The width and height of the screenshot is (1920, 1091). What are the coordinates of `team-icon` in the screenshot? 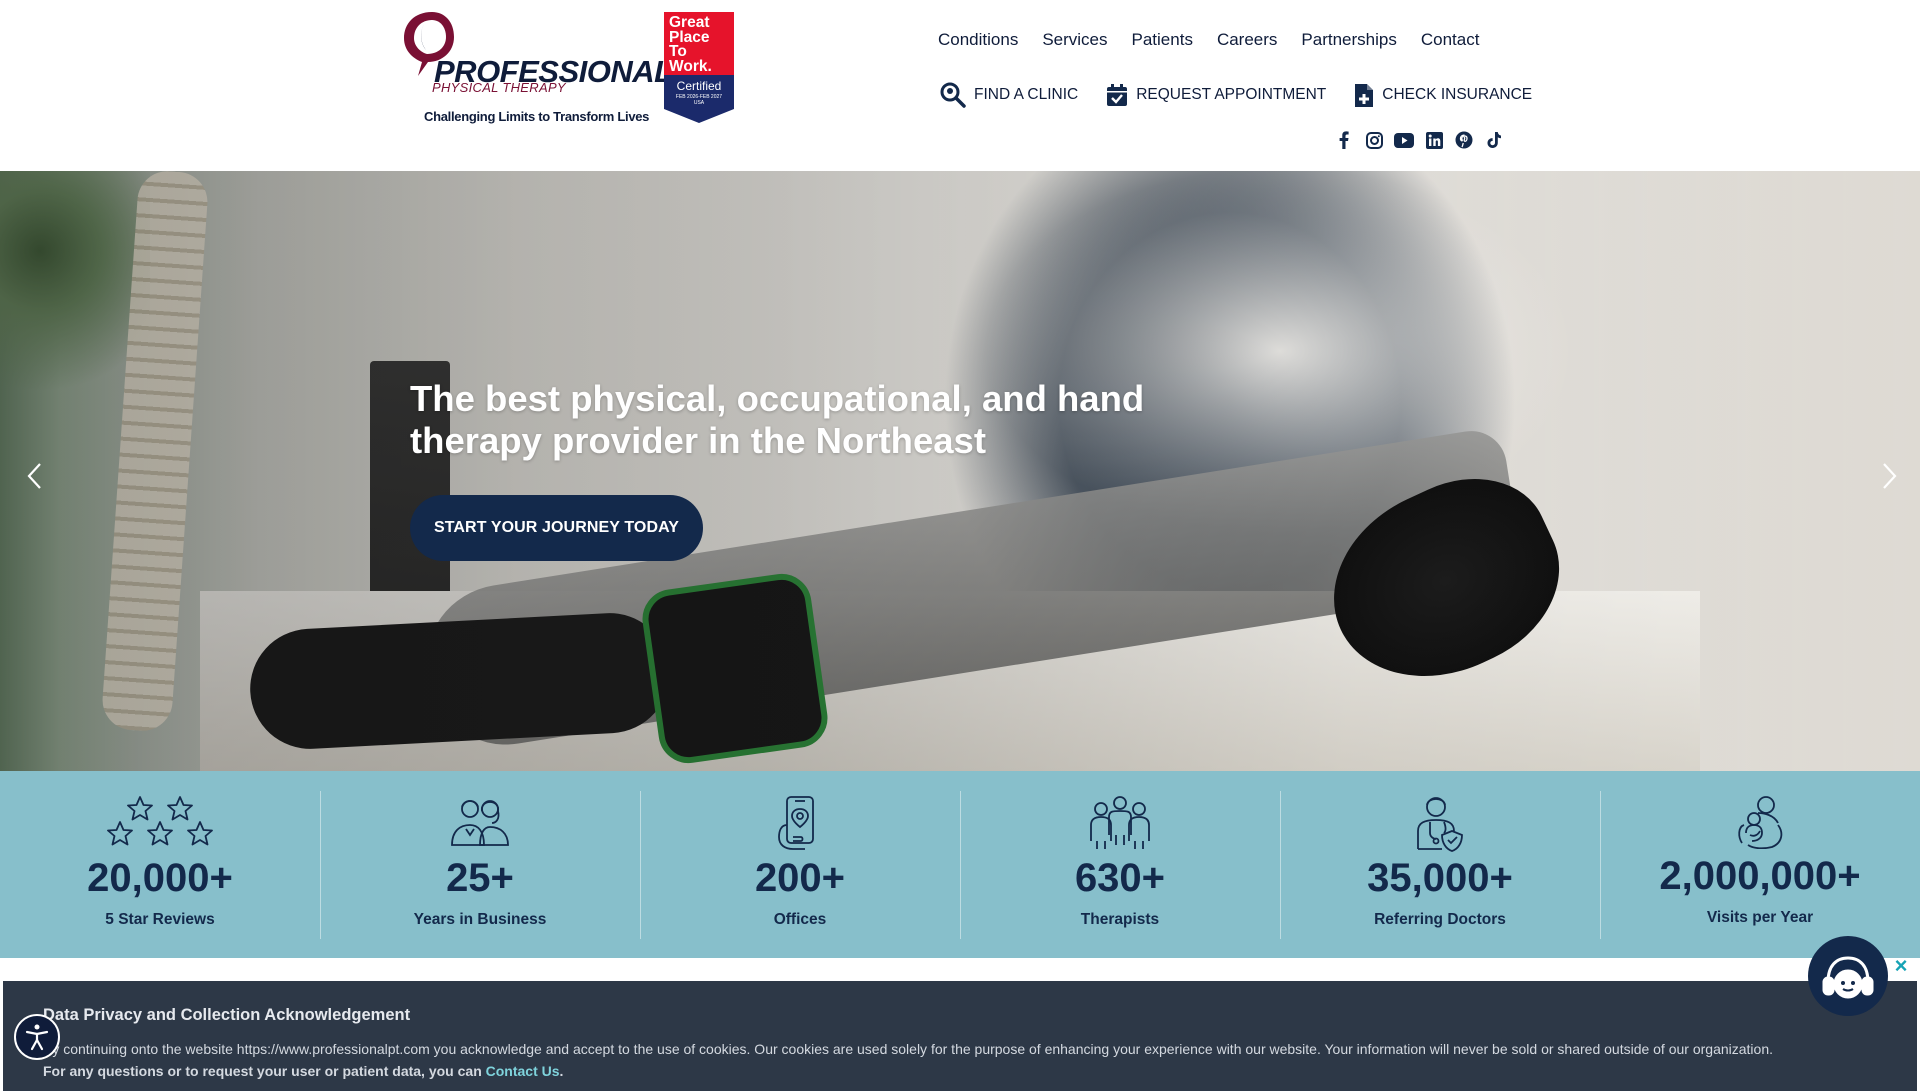 It's located at (480, 823).